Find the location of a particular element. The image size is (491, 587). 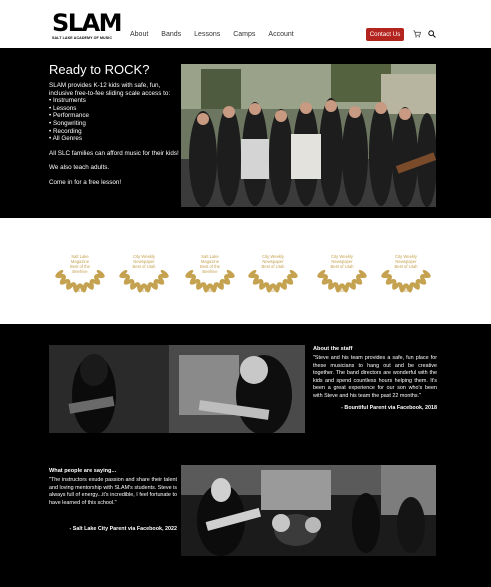

award-year: 2007 is located at coordinates (273, 290).